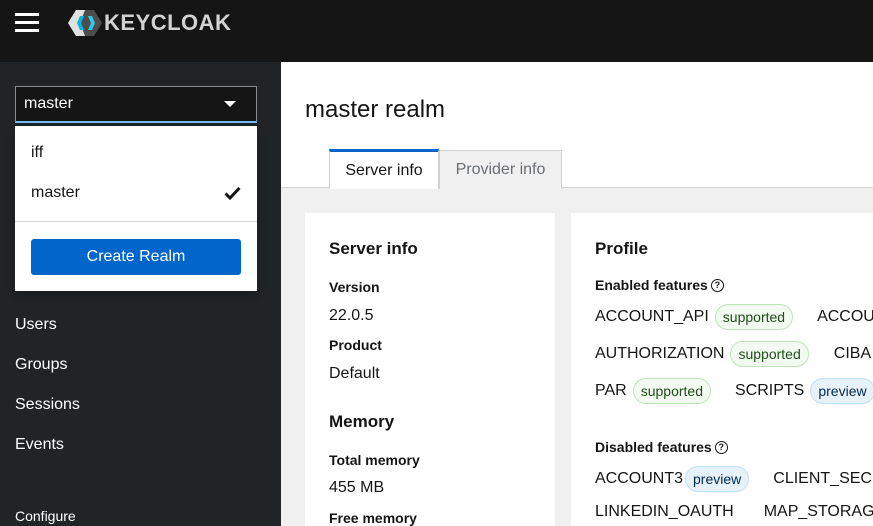 This screenshot has width=873, height=526. What do you see at coordinates (36, 325) in the screenshot?
I see `nav-item-users: Users` at bounding box center [36, 325].